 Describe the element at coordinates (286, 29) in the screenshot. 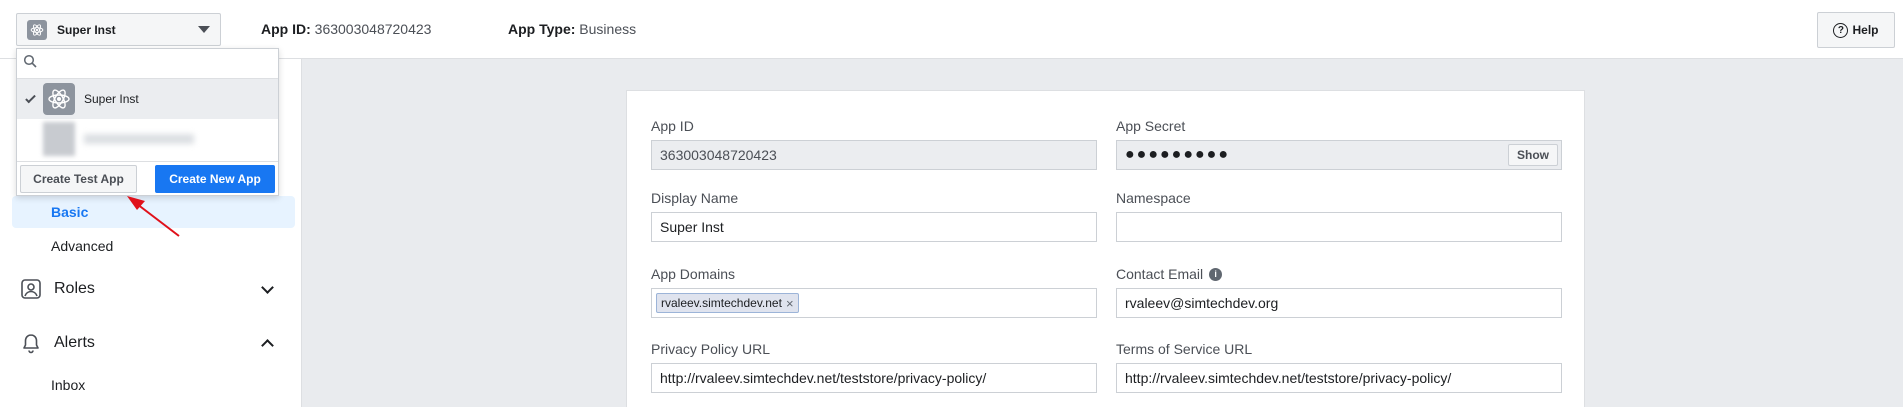

I see `app-id-meta-label: App ID:` at that location.